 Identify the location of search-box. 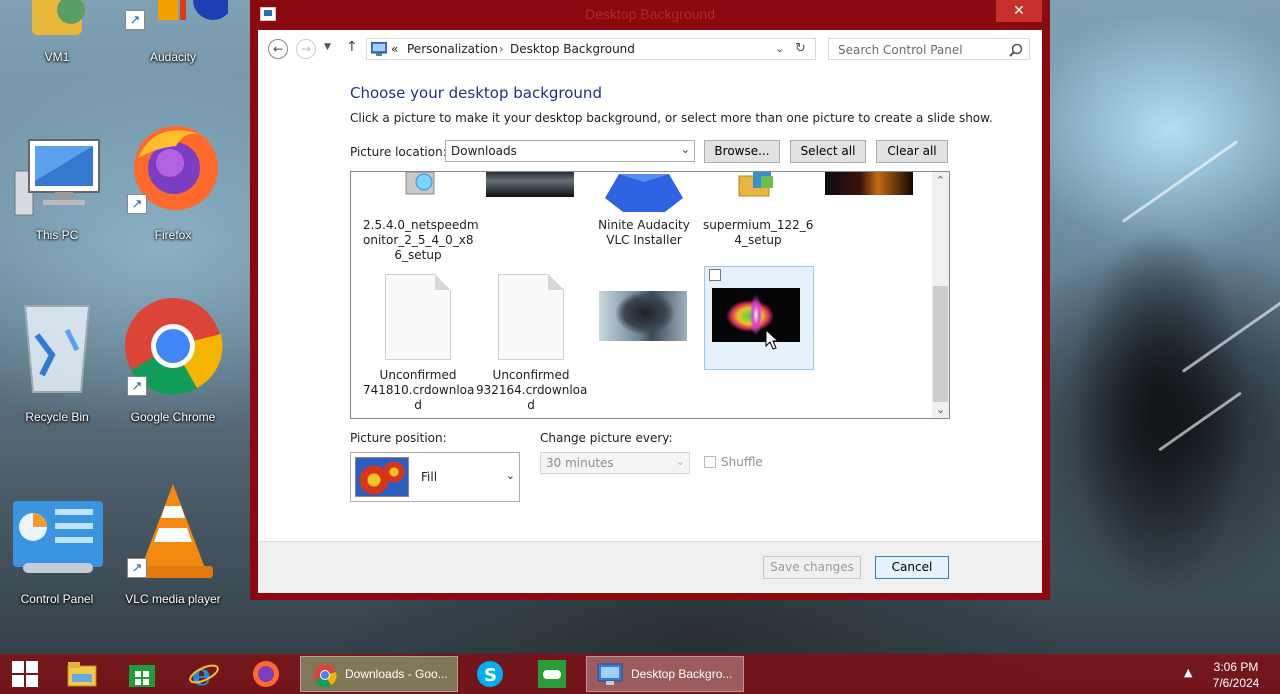
(929, 49).